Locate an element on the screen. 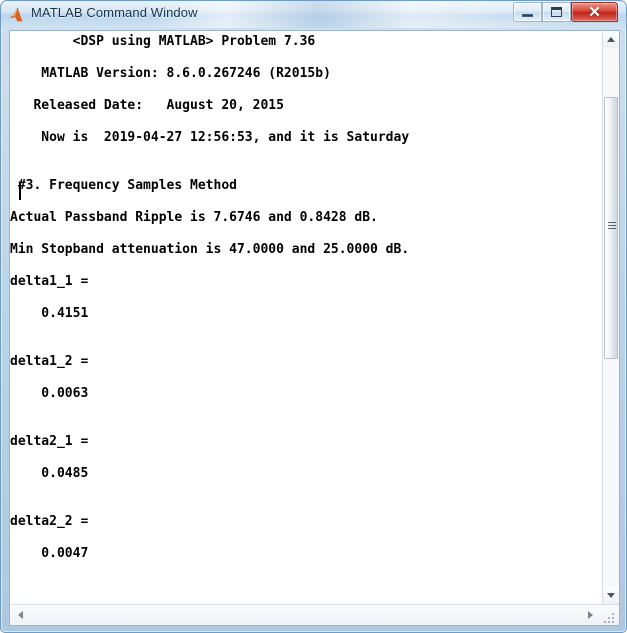 The height and width of the screenshot is (633, 627). close-icon-glyph: ✕ is located at coordinates (594, 12).